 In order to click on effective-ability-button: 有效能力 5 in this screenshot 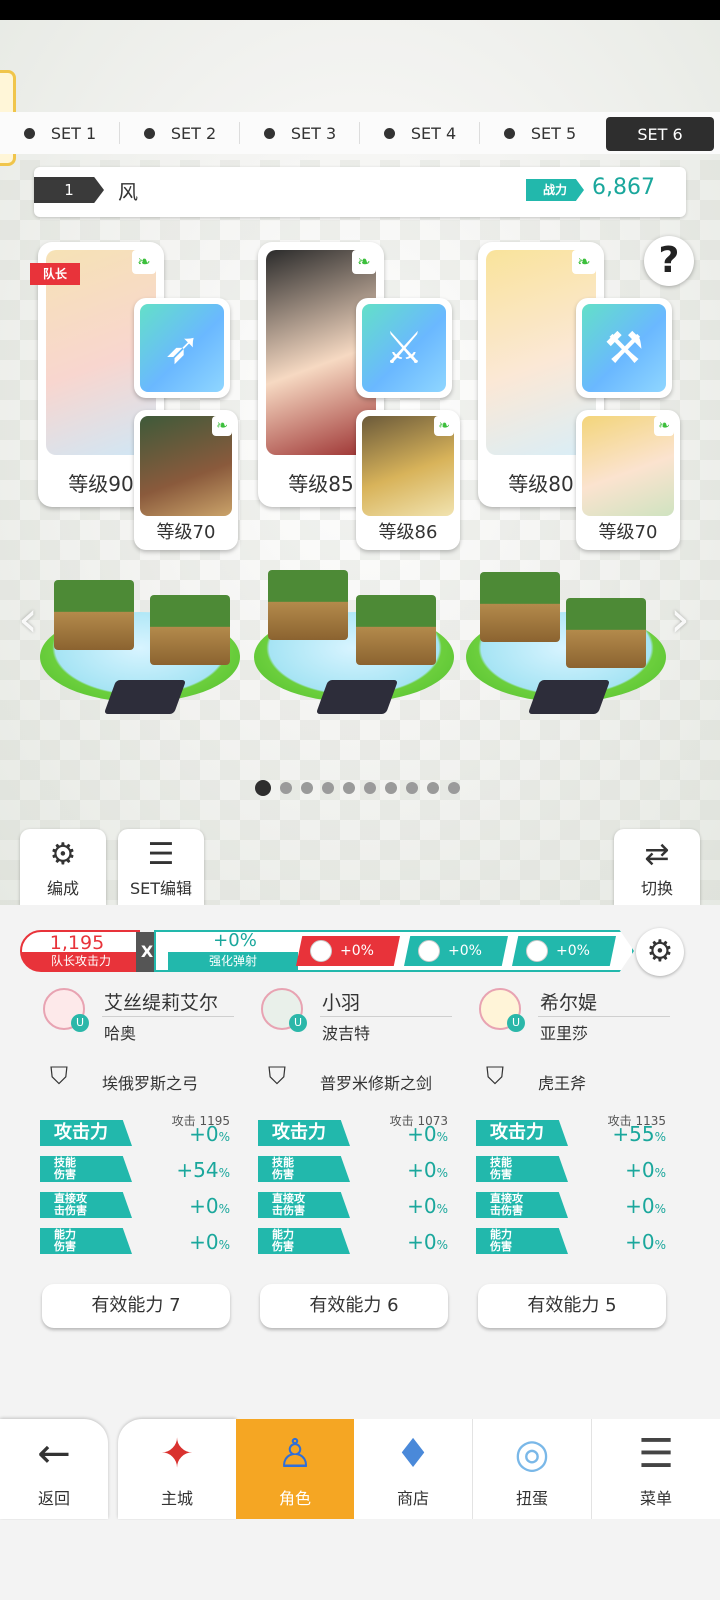, I will do `click(572, 1306)`.